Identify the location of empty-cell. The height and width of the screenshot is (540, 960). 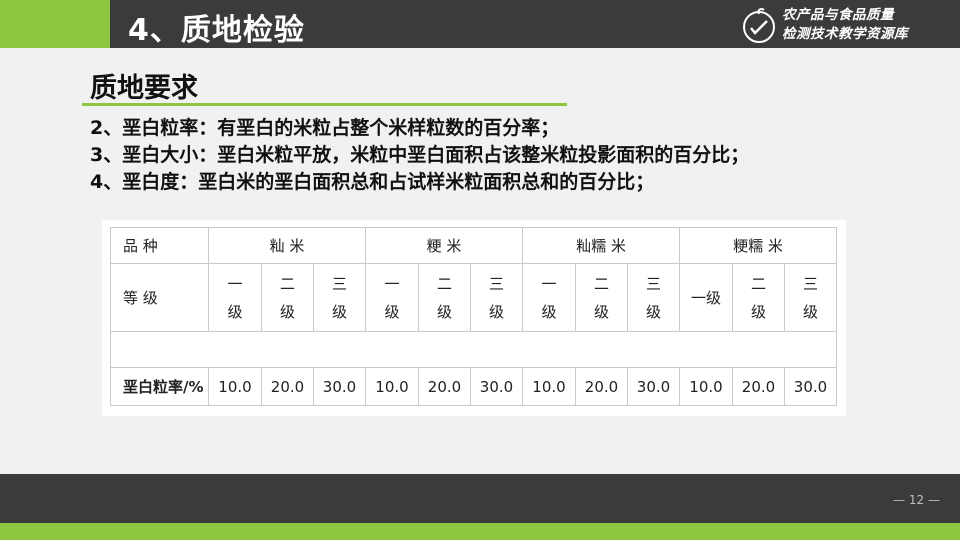
(473, 349).